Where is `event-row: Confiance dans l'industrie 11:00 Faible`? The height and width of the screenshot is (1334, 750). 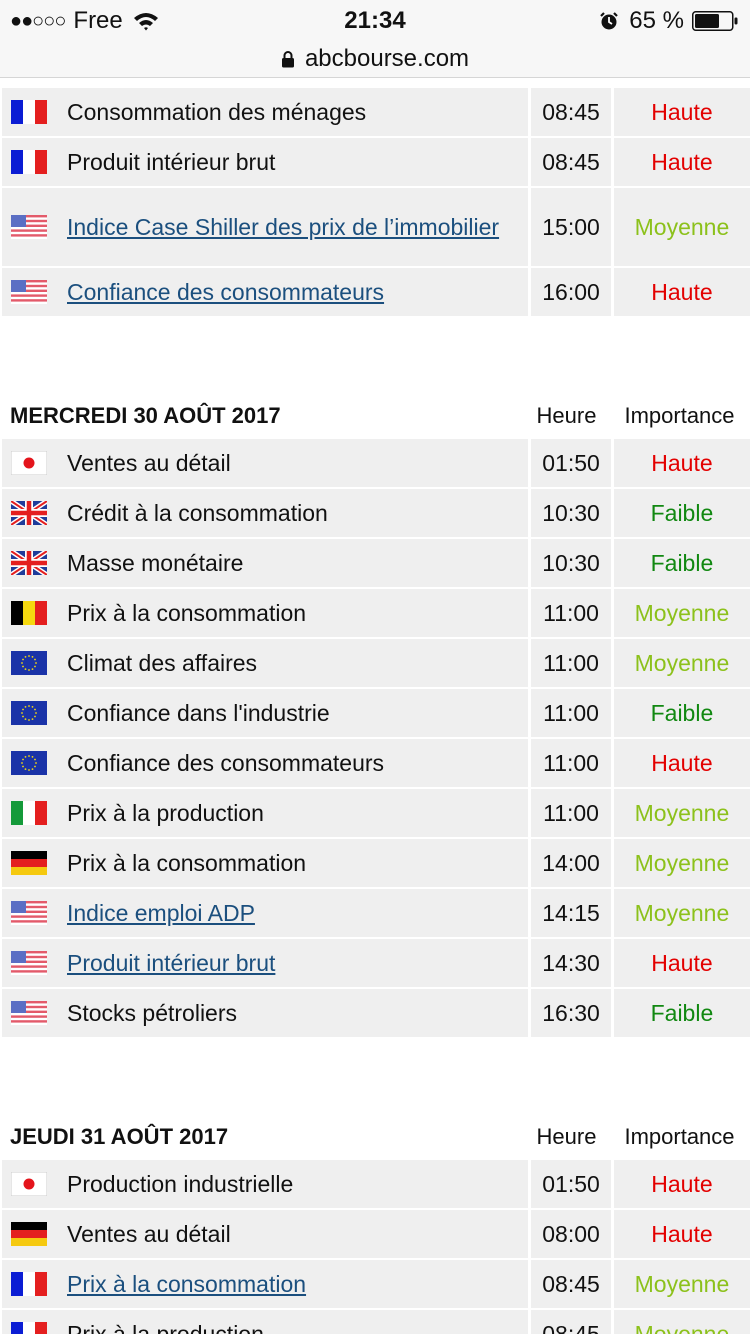 event-row: Confiance dans l'industrie 11:00 Faible is located at coordinates (376, 714).